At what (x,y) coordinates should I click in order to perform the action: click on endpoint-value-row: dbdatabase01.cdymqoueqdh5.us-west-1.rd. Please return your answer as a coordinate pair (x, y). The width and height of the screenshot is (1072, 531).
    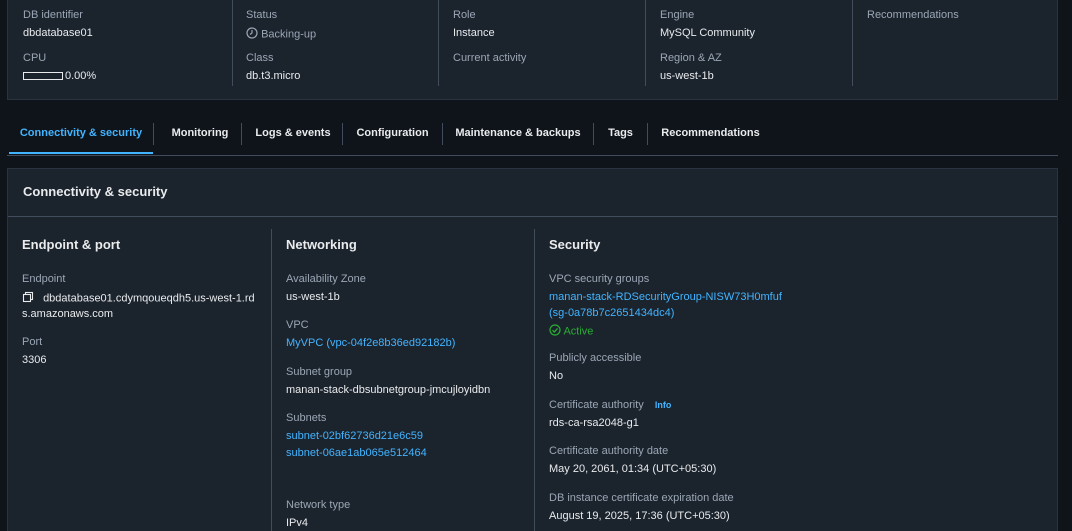
    Looking at the image, I should click on (138, 298).